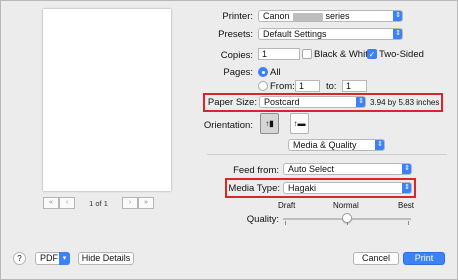  What do you see at coordinates (237, 16) in the screenshot?
I see `printer-label: Printer:` at bounding box center [237, 16].